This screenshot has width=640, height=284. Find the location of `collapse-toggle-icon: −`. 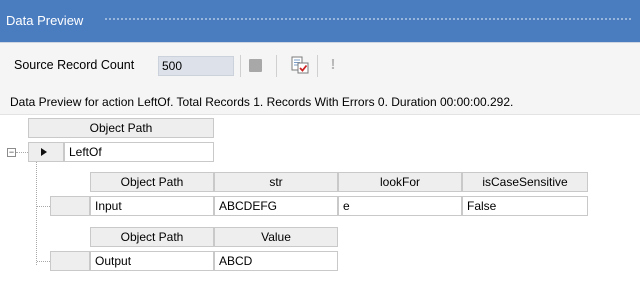

collapse-toggle-icon: − is located at coordinates (11, 152).